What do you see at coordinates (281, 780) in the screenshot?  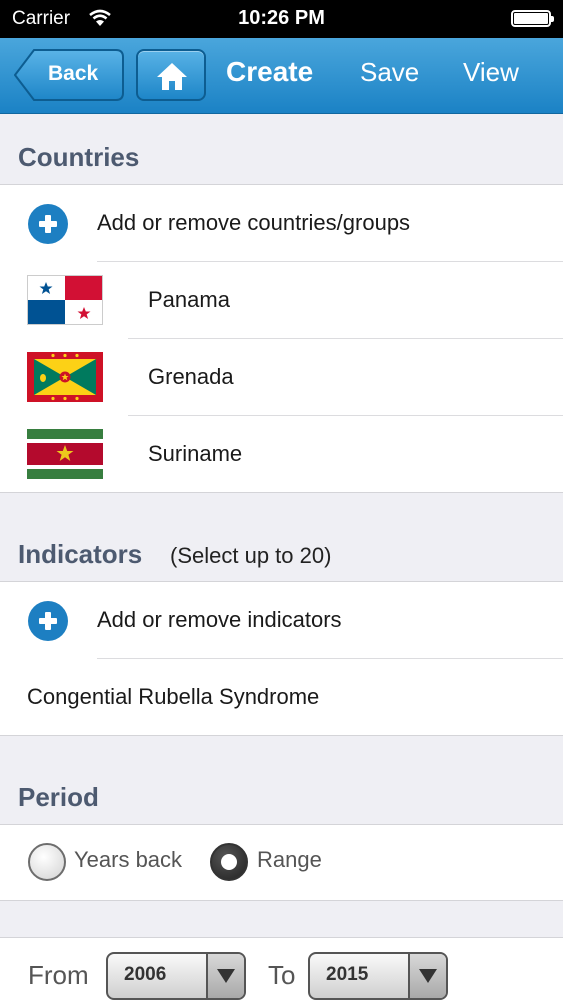 I see `period-section-header: Period` at bounding box center [281, 780].